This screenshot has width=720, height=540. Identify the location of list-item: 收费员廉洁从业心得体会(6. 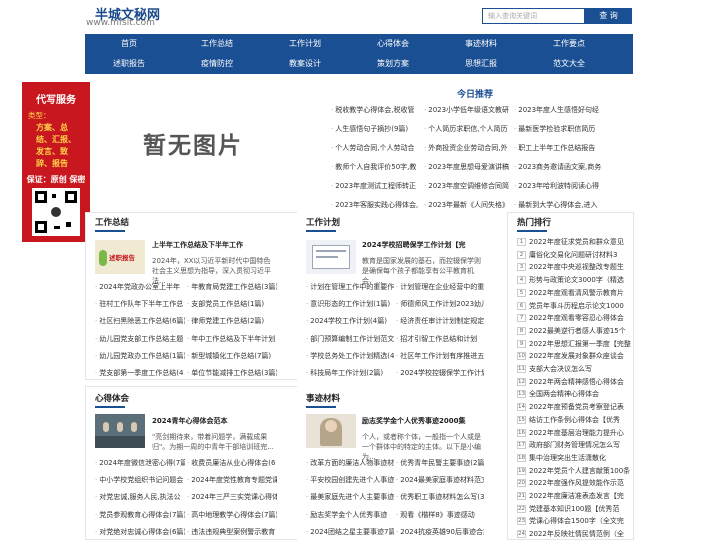
(232, 463).